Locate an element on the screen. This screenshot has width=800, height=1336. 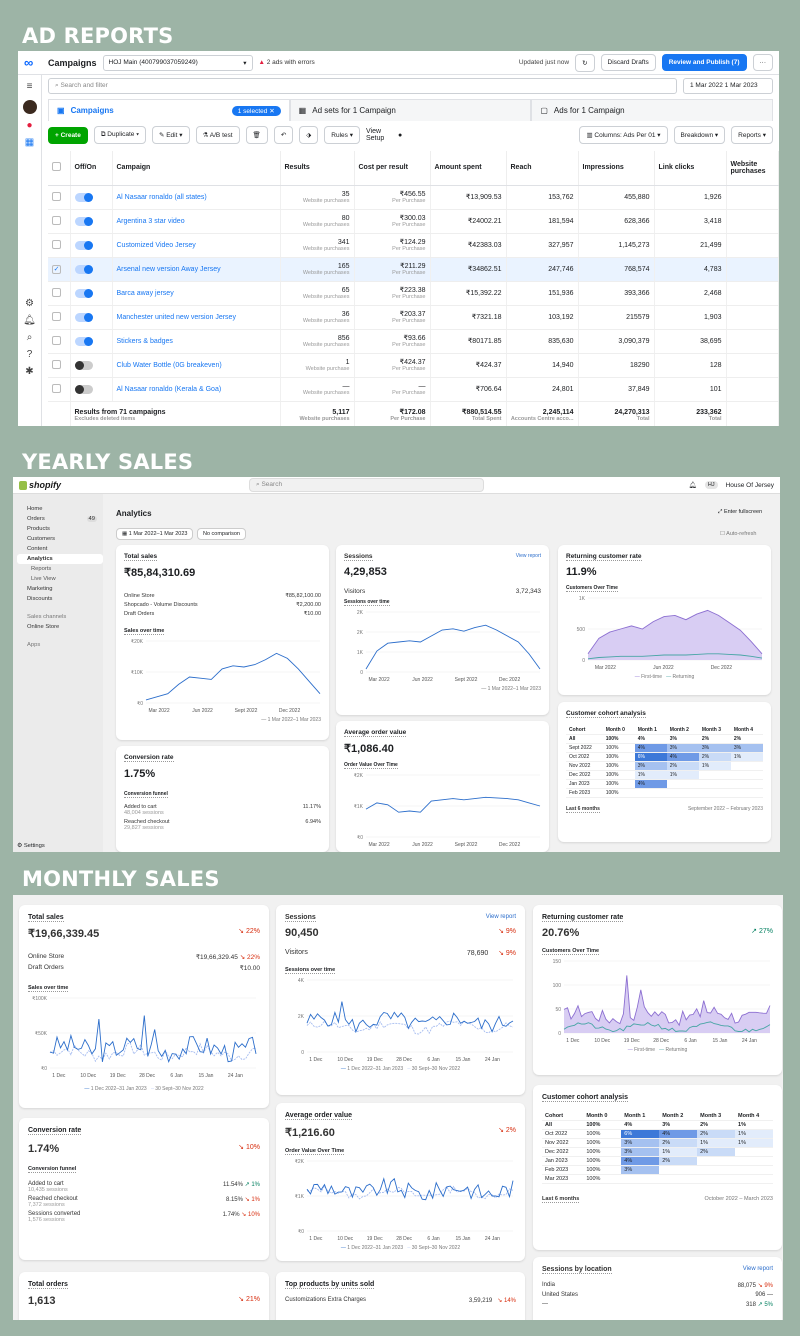
nav-item-customers: Customers is located at coordinates (60, 539).